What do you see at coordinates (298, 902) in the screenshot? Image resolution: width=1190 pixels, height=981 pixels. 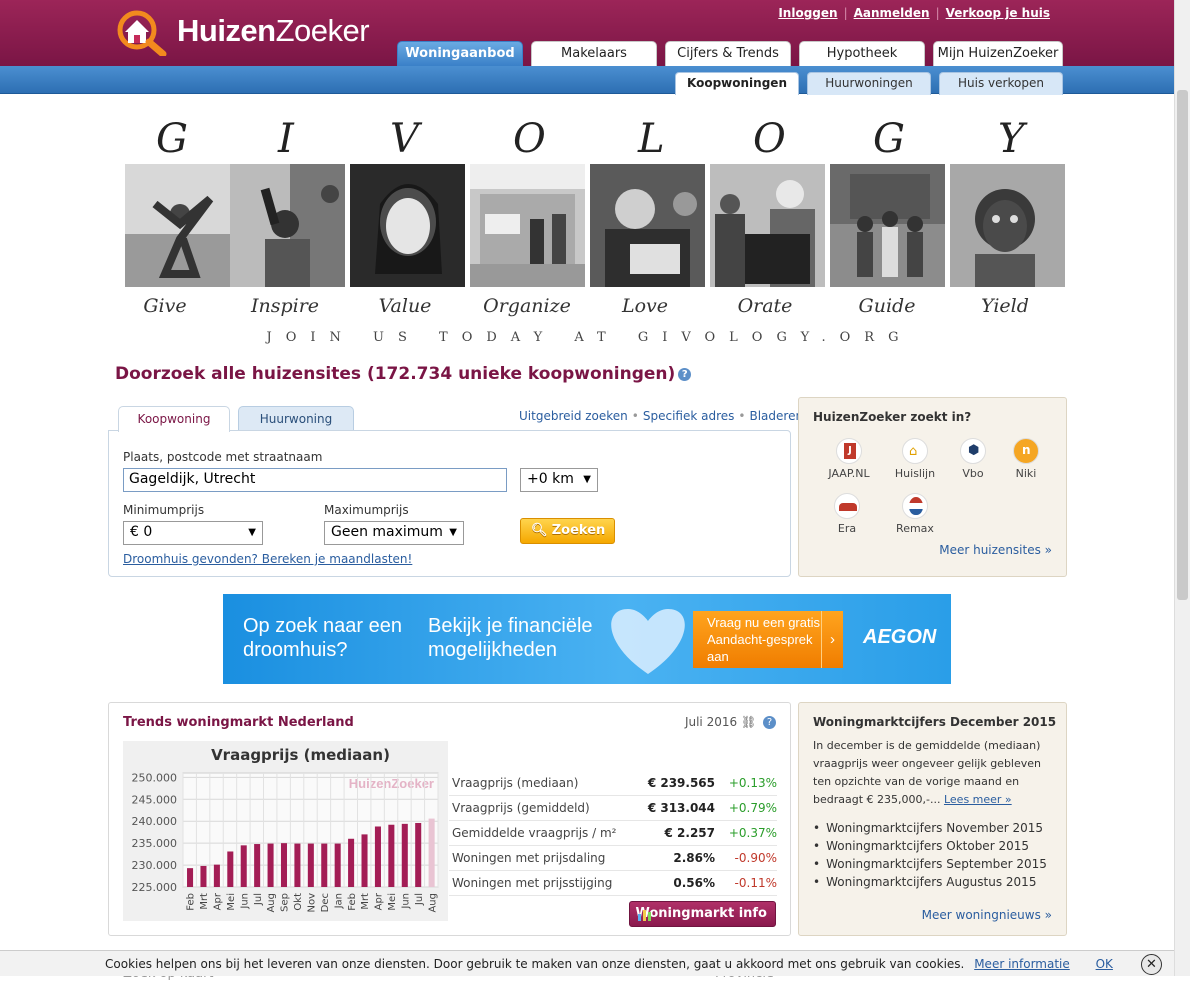 I see `chart-x-tick-label: Okt` at bounding box center [298, 902].